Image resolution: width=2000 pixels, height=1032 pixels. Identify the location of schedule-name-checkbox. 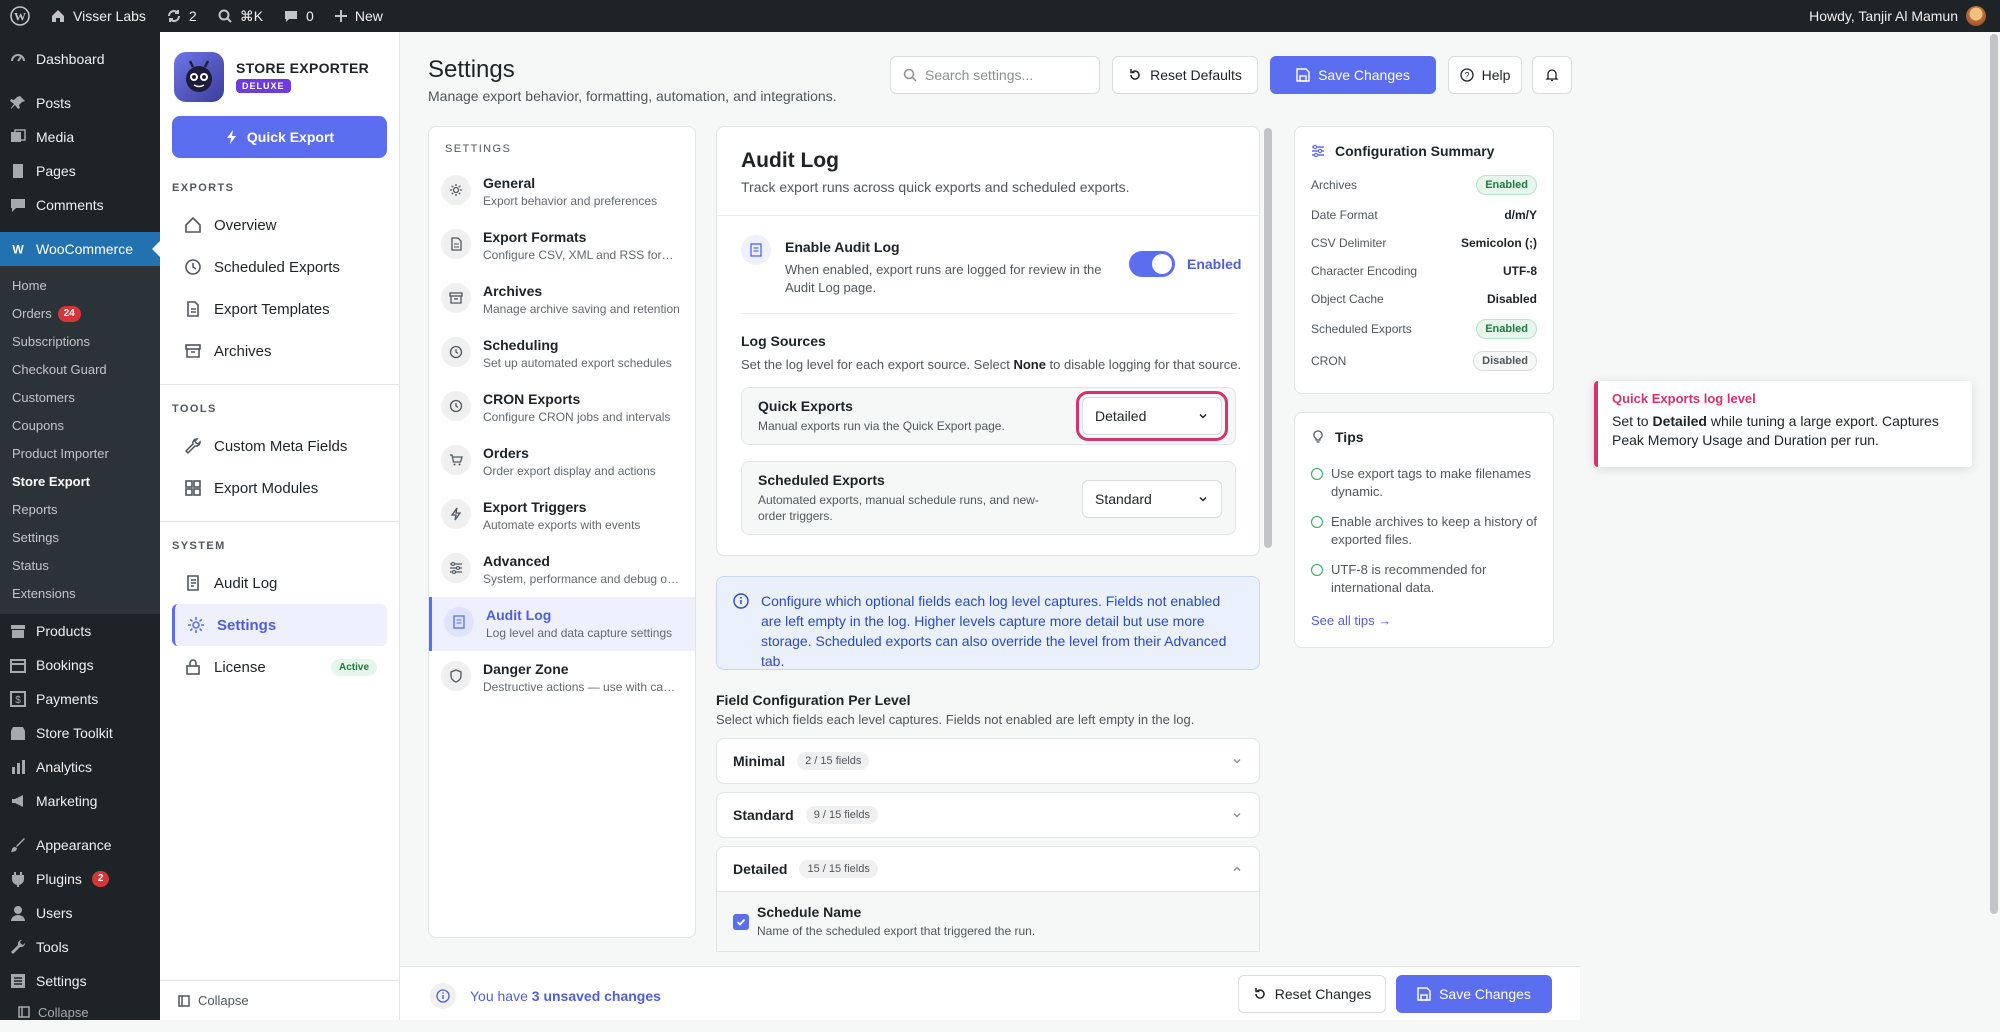
(741, 922).